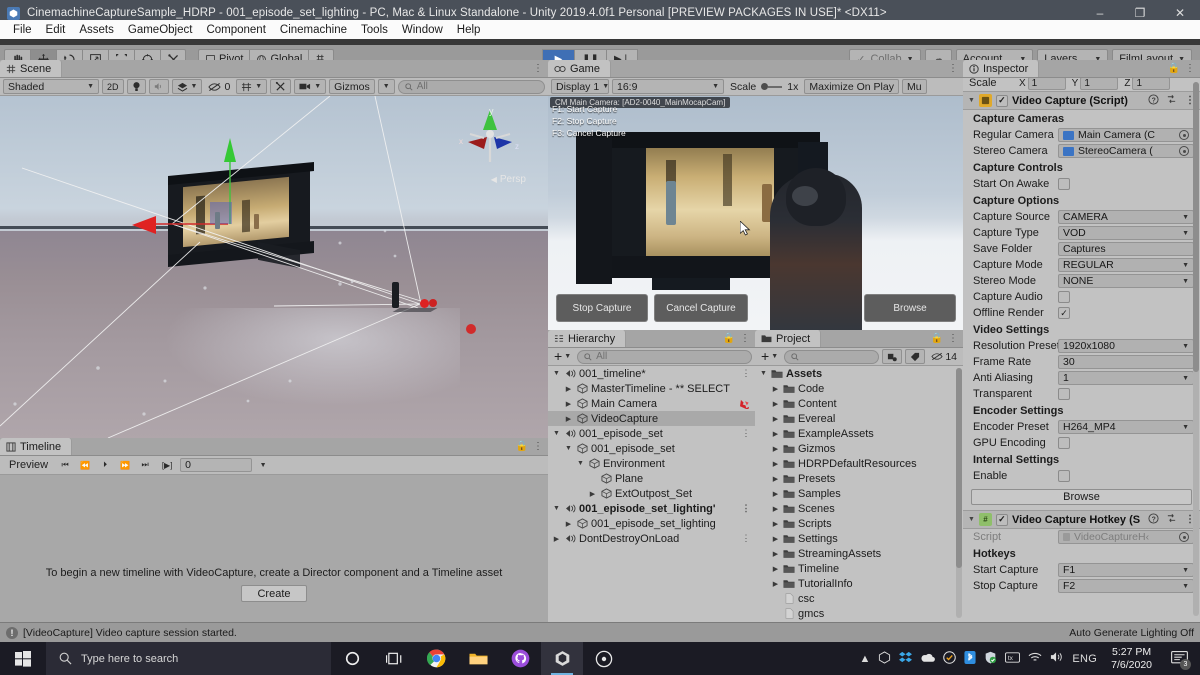 This screenshot has width=1200, height=675. Describe the element at coordinates (769, 356) in the screenshot. I see `project-add-button: + ▼` at that location.